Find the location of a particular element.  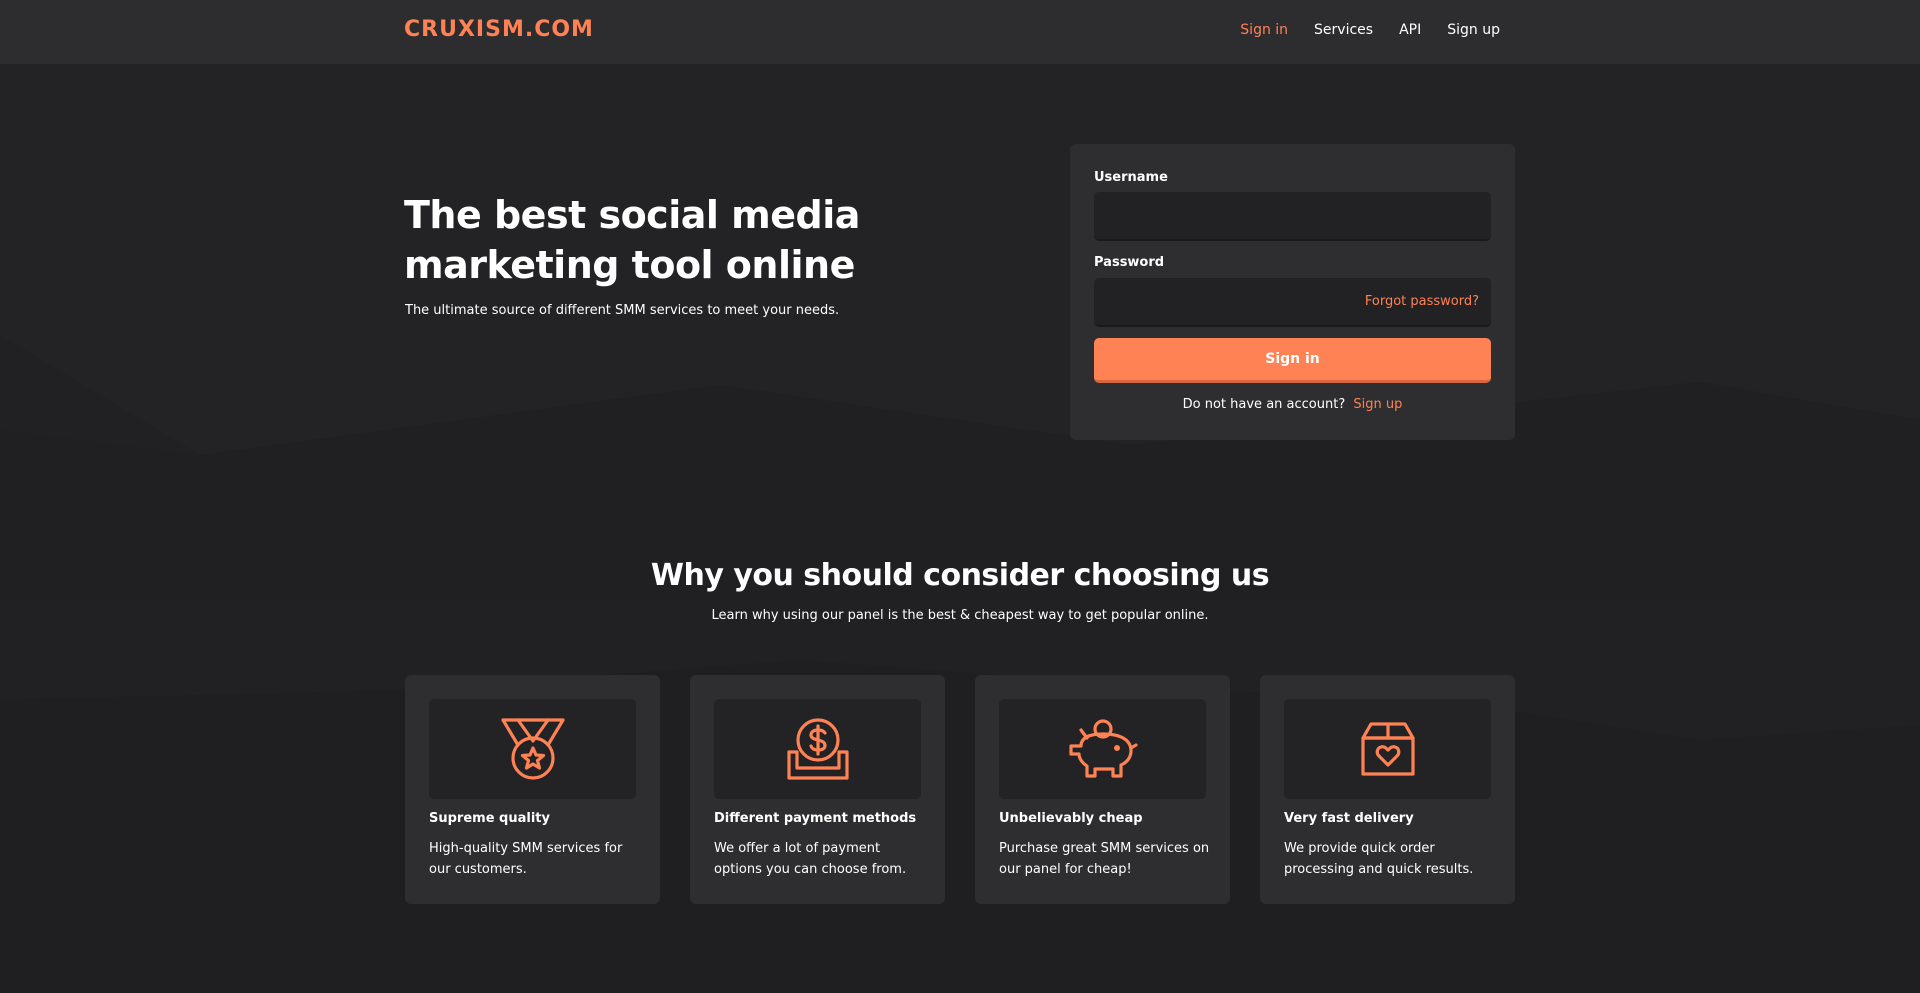

feature-title: Different payment methods is located at coordinates (815, 818).